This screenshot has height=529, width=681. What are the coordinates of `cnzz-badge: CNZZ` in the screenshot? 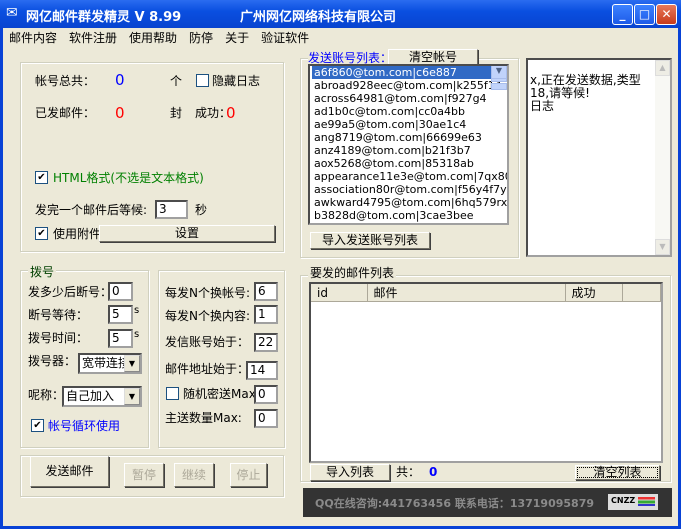 It's located at (633, 502).